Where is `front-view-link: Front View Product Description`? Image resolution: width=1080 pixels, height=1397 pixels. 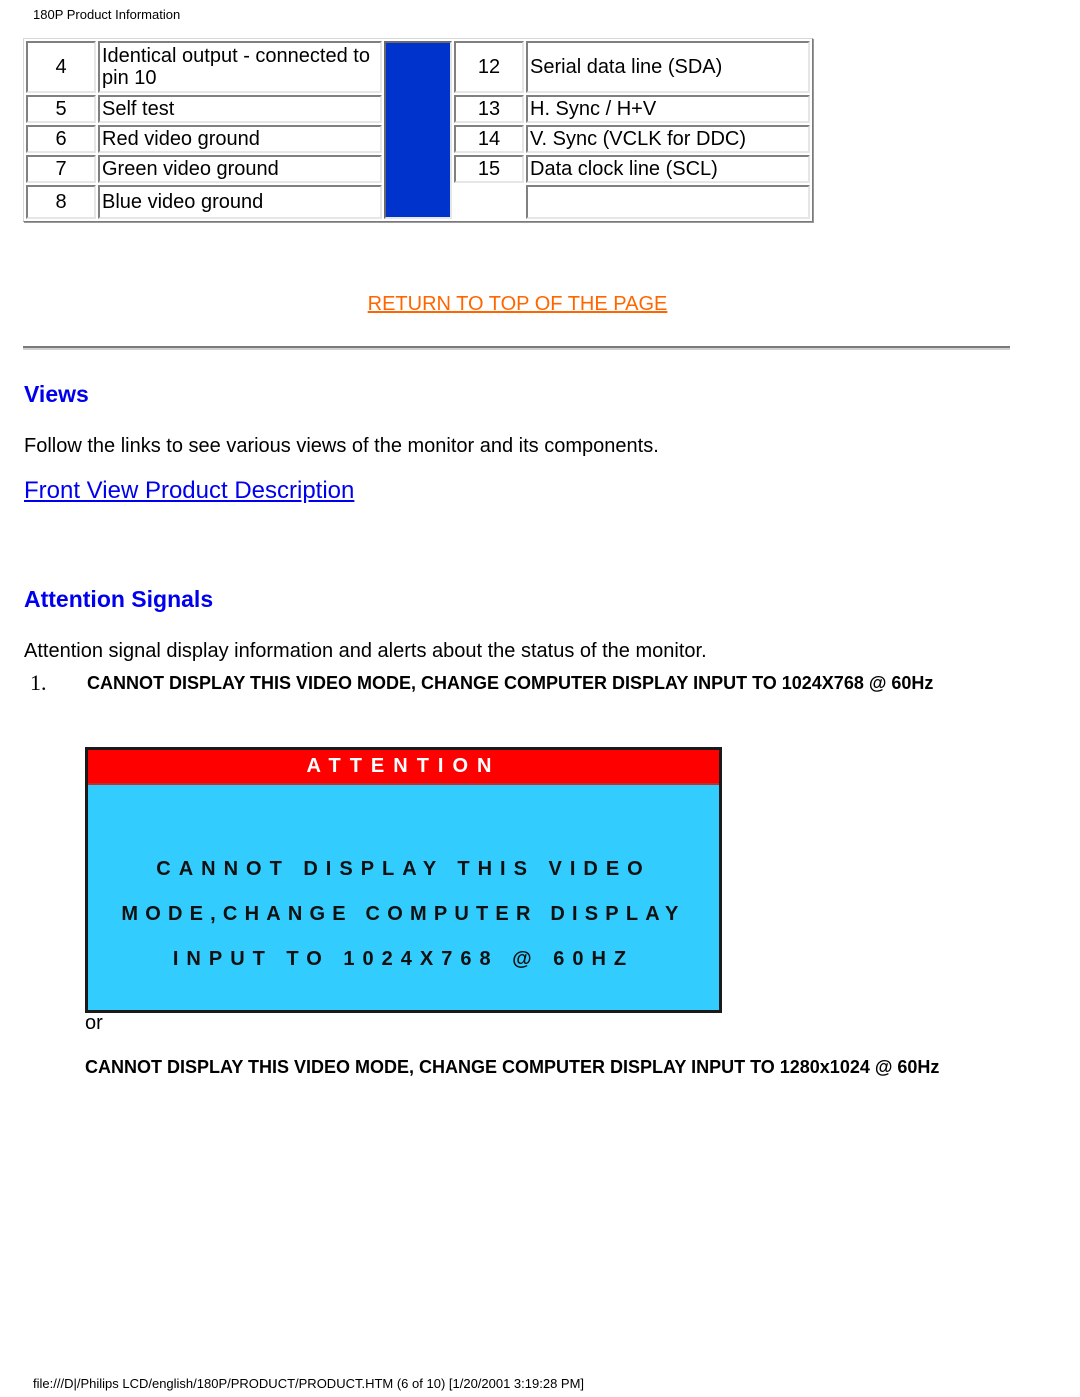 front-view-link: Front View Product Description is located at coordinates (189, 491).